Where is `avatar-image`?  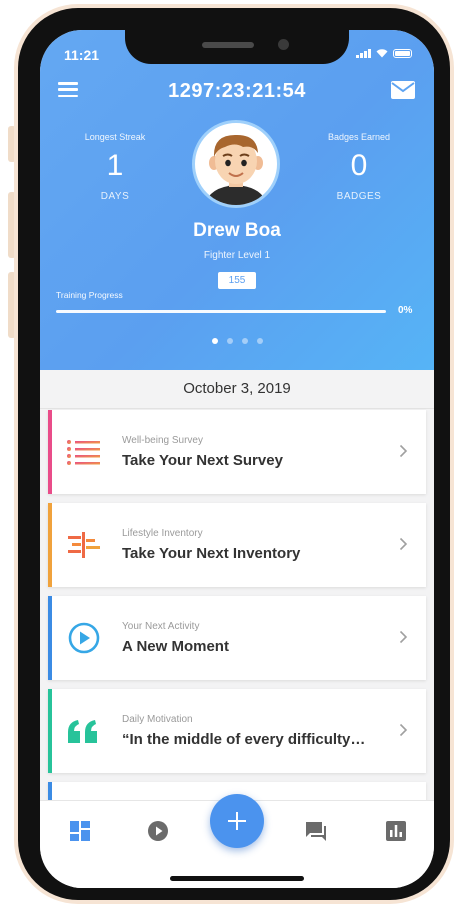 avatar-image is located at coordinates (236, 169).